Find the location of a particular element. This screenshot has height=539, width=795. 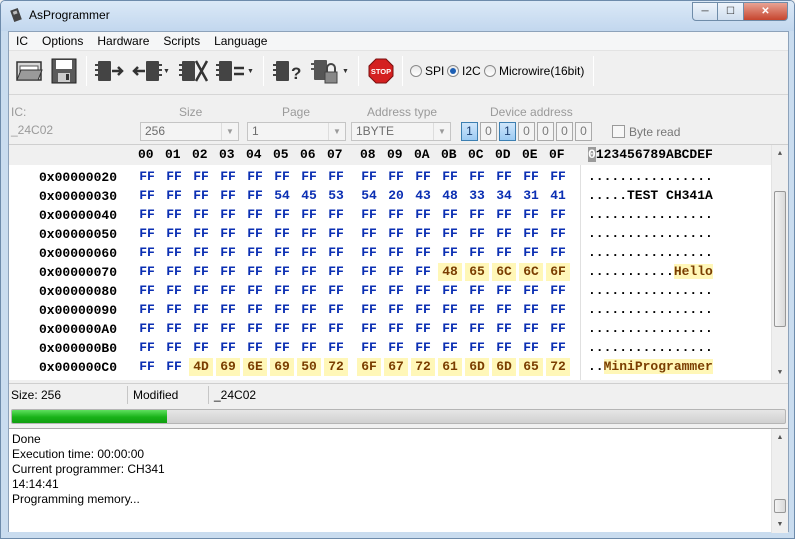

ascii-text: ..MiniProgrammer is located at coordinates (670, 367).